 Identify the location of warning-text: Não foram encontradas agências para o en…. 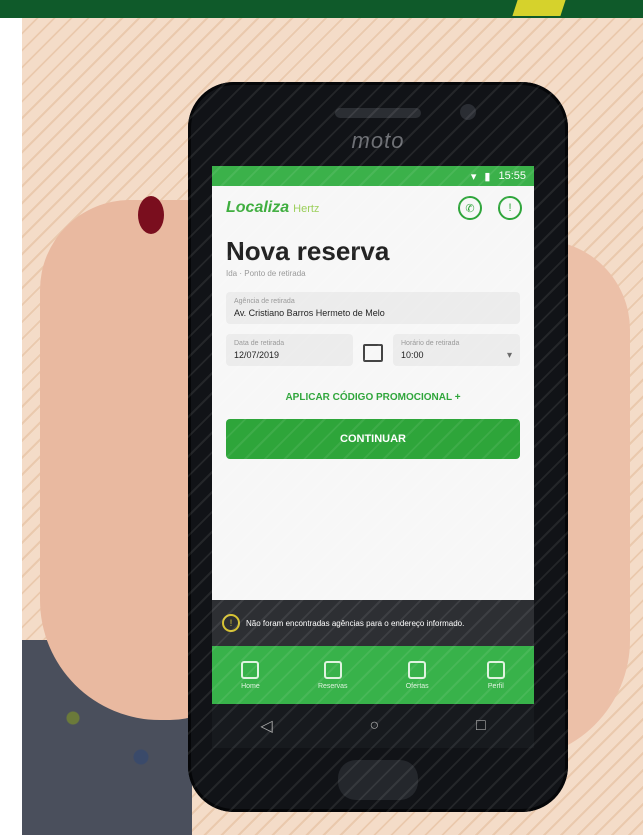
(355, 623).